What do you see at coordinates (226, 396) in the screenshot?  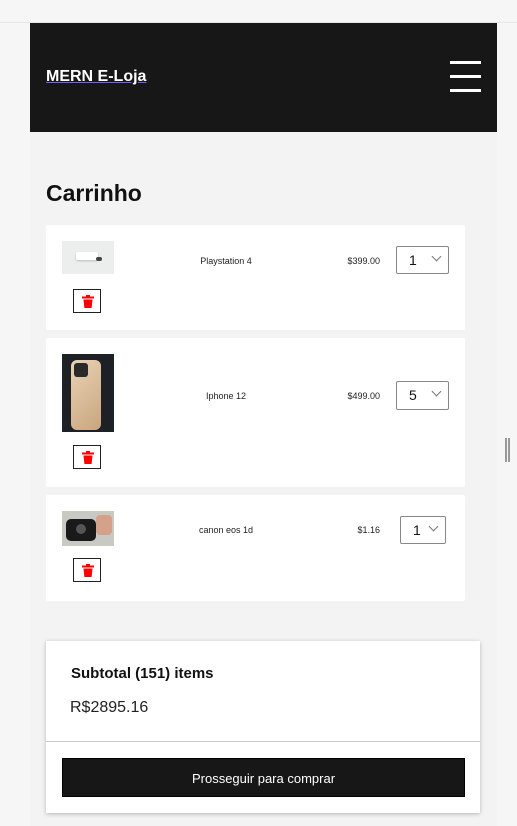 I see `product-name: Iphone 12` at bounding box center [226, 396].